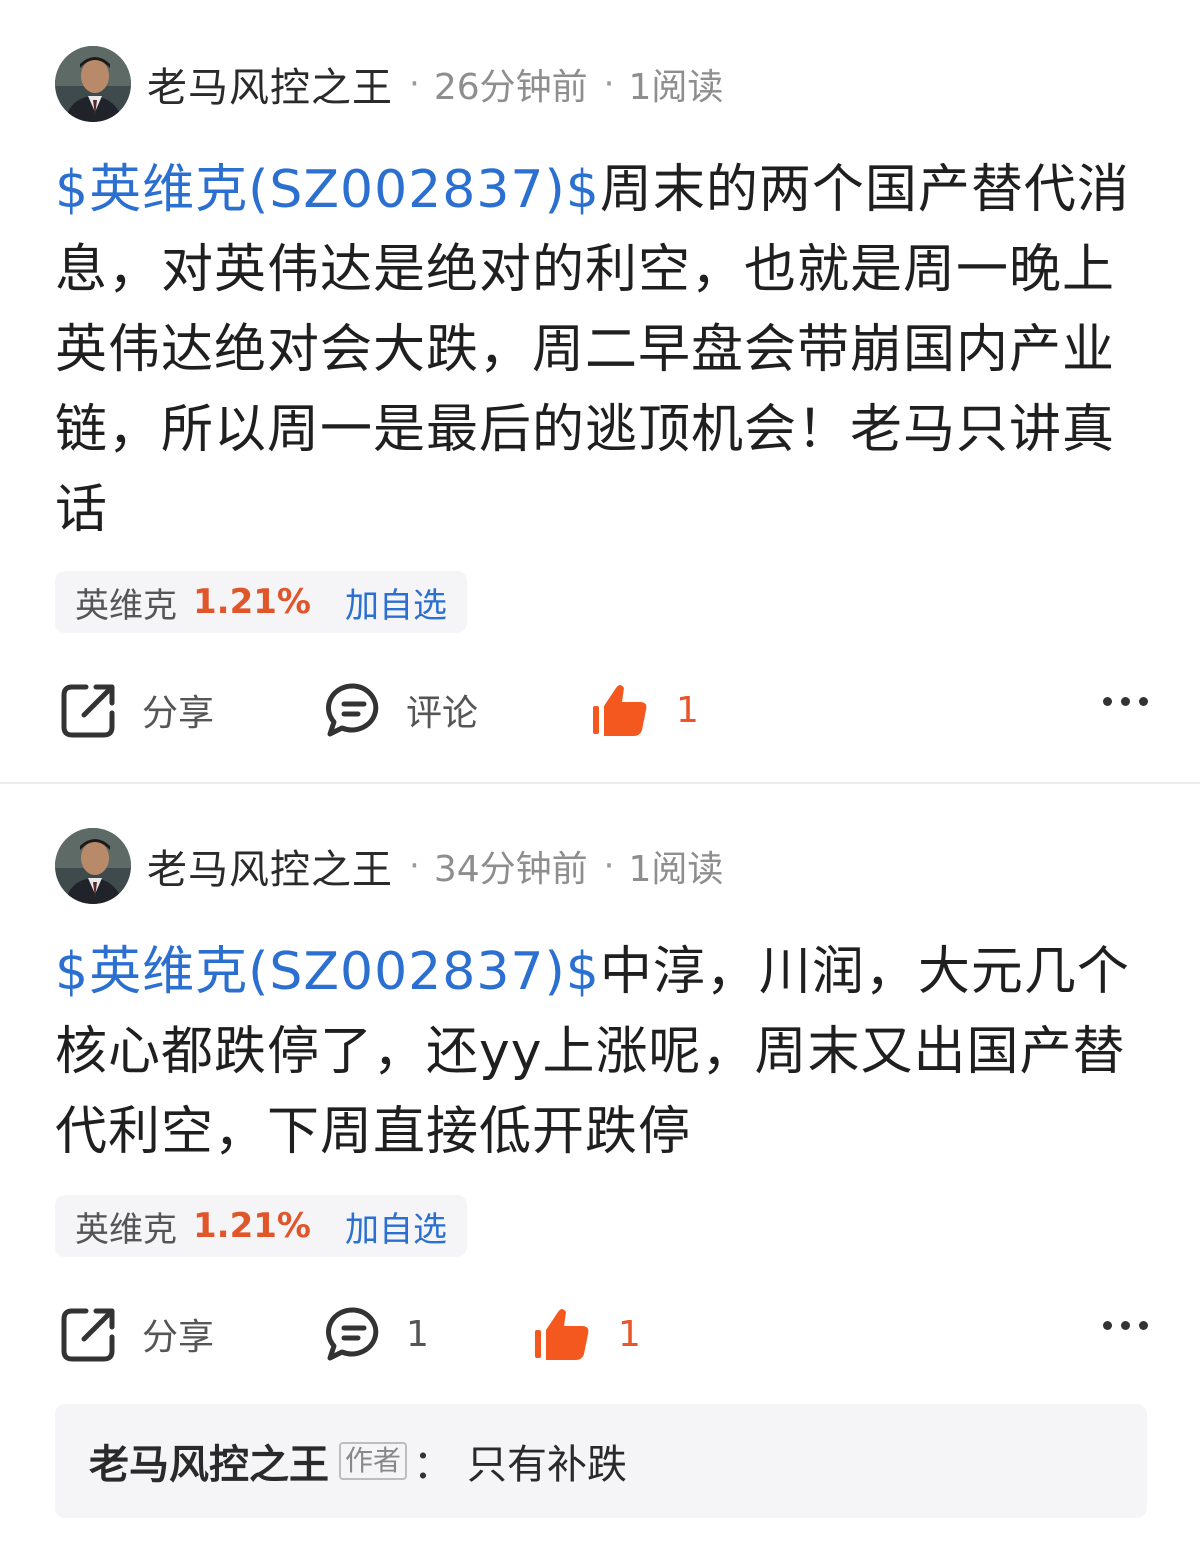 This screenshot has width=1200, height=1555. What do you see at coordinates (417, 1334) in the screenshot?
I see `comment-count: 1` at bounding box center [417, 1334].